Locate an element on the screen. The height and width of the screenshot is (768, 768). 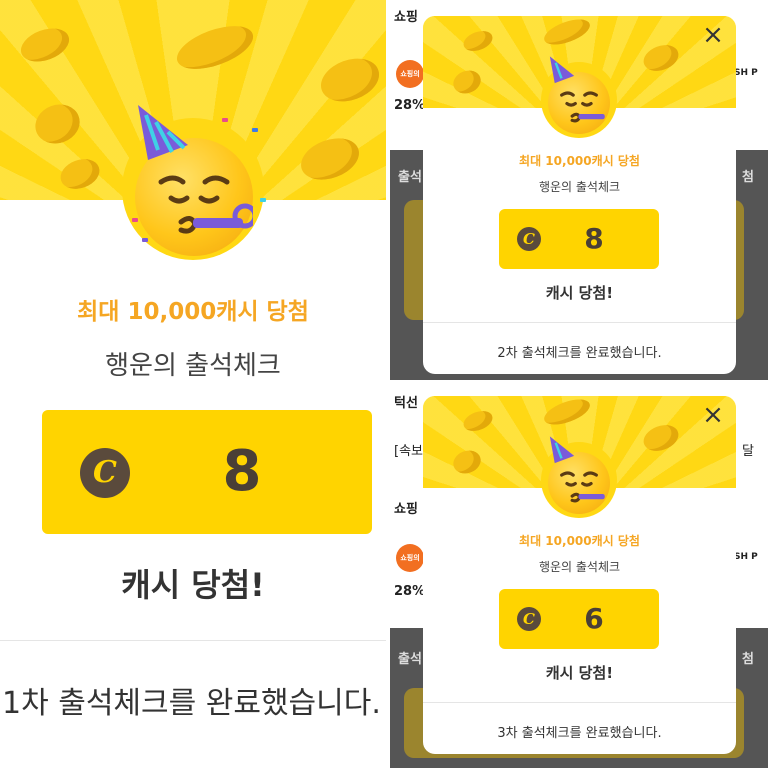
attendance-complete-message: 1차 출석체크를 완료했습니다. is located at coordinates (191, 703).